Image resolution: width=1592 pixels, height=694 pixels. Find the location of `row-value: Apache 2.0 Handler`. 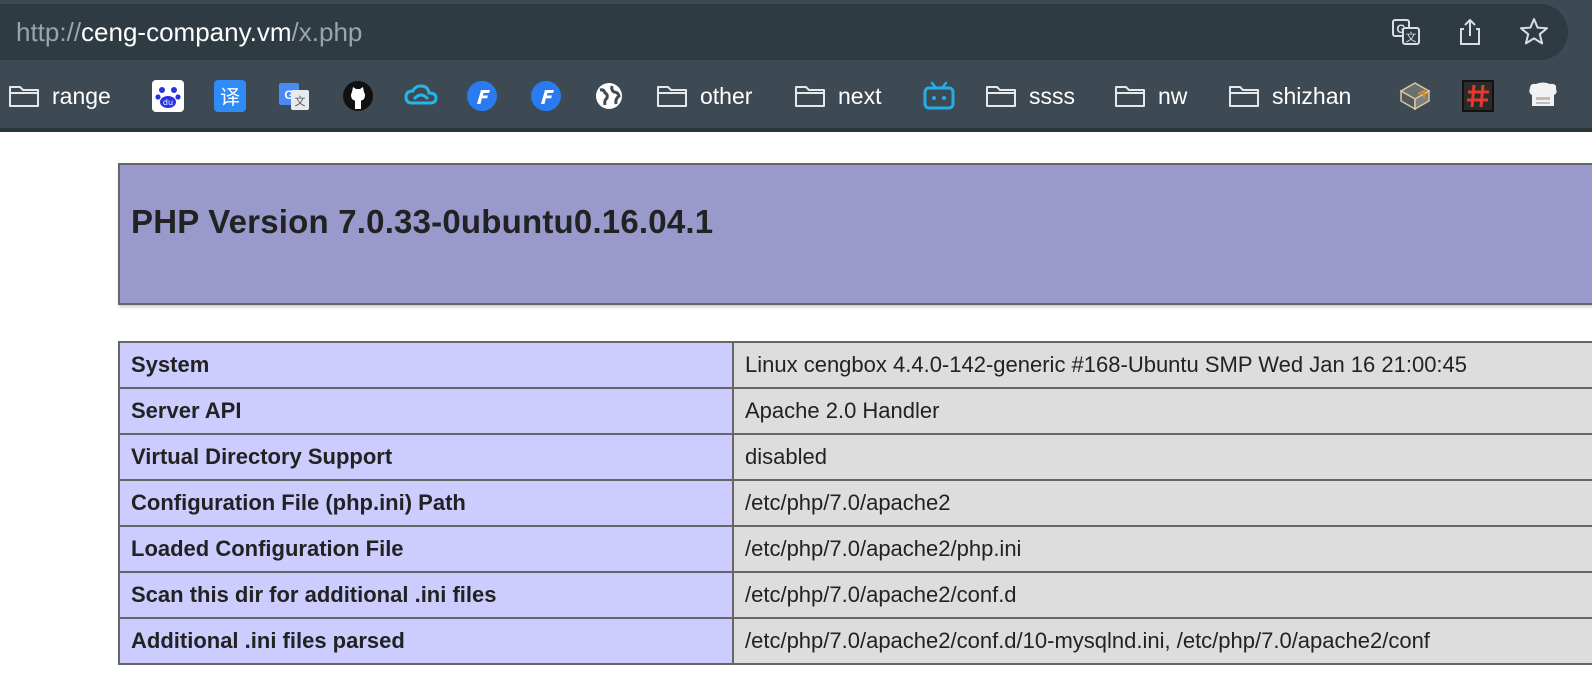

row-value: Apache 2.0 Handler is located at coordinates (1162, 411).